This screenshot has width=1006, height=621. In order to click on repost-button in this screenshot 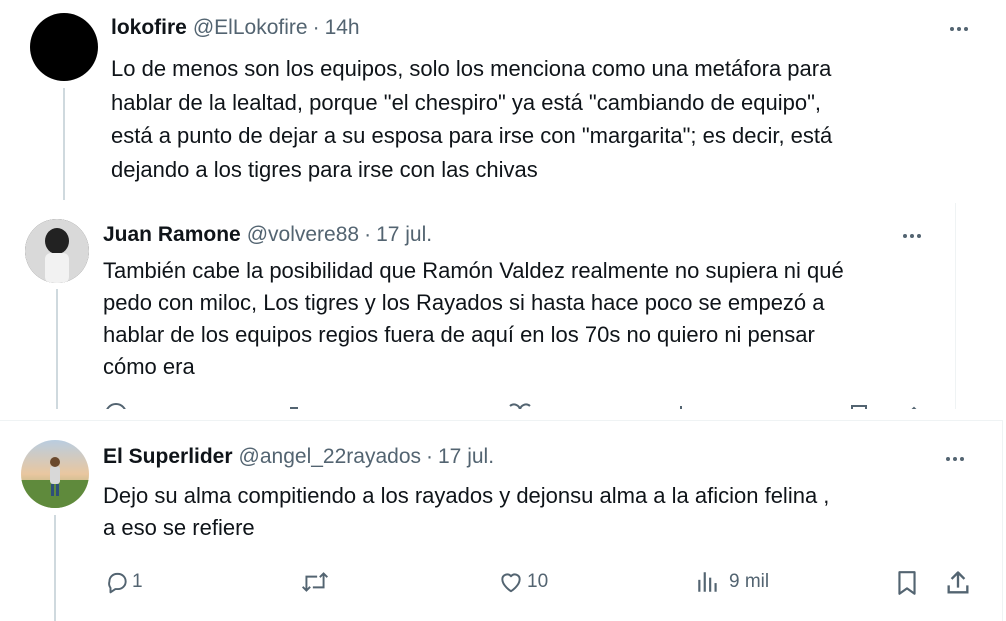, I will do `click(318, 582)`.